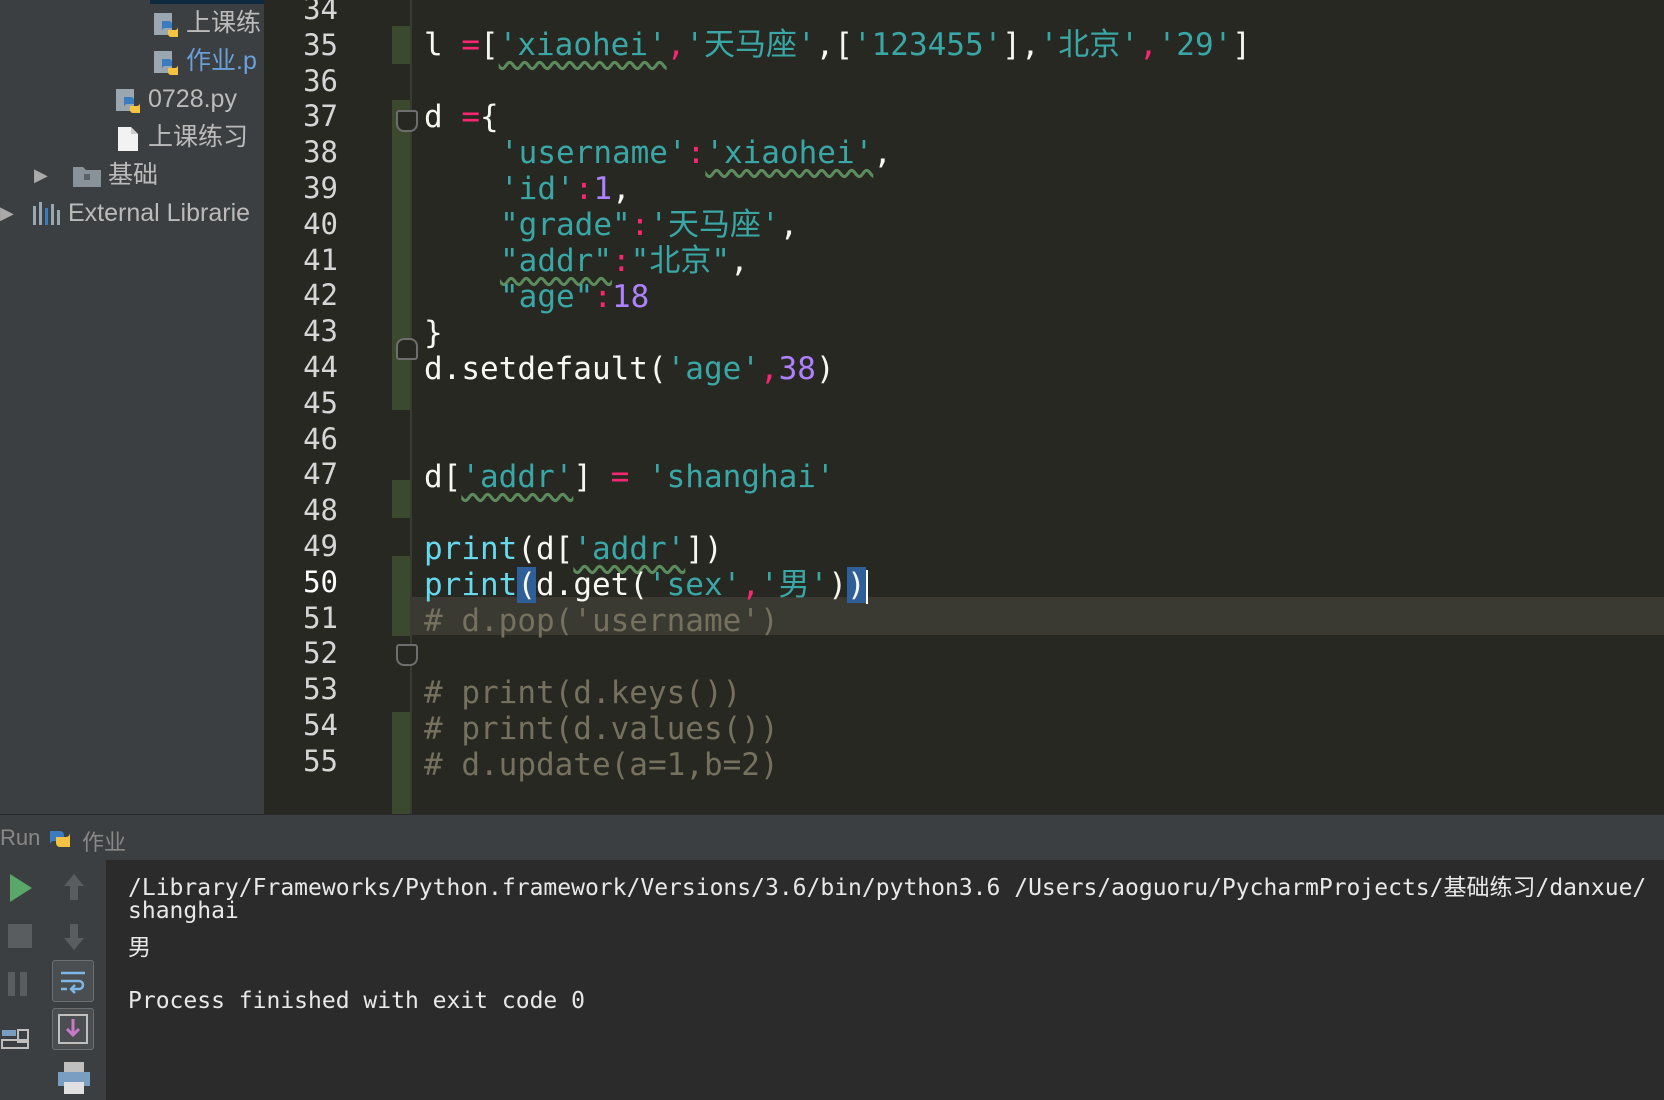 The width and height of the screenshot is (1664, 1100). What do you see at coordinates (866, 586) in the screenshot?
I see `text-caret` at bounding box center [866, 586].